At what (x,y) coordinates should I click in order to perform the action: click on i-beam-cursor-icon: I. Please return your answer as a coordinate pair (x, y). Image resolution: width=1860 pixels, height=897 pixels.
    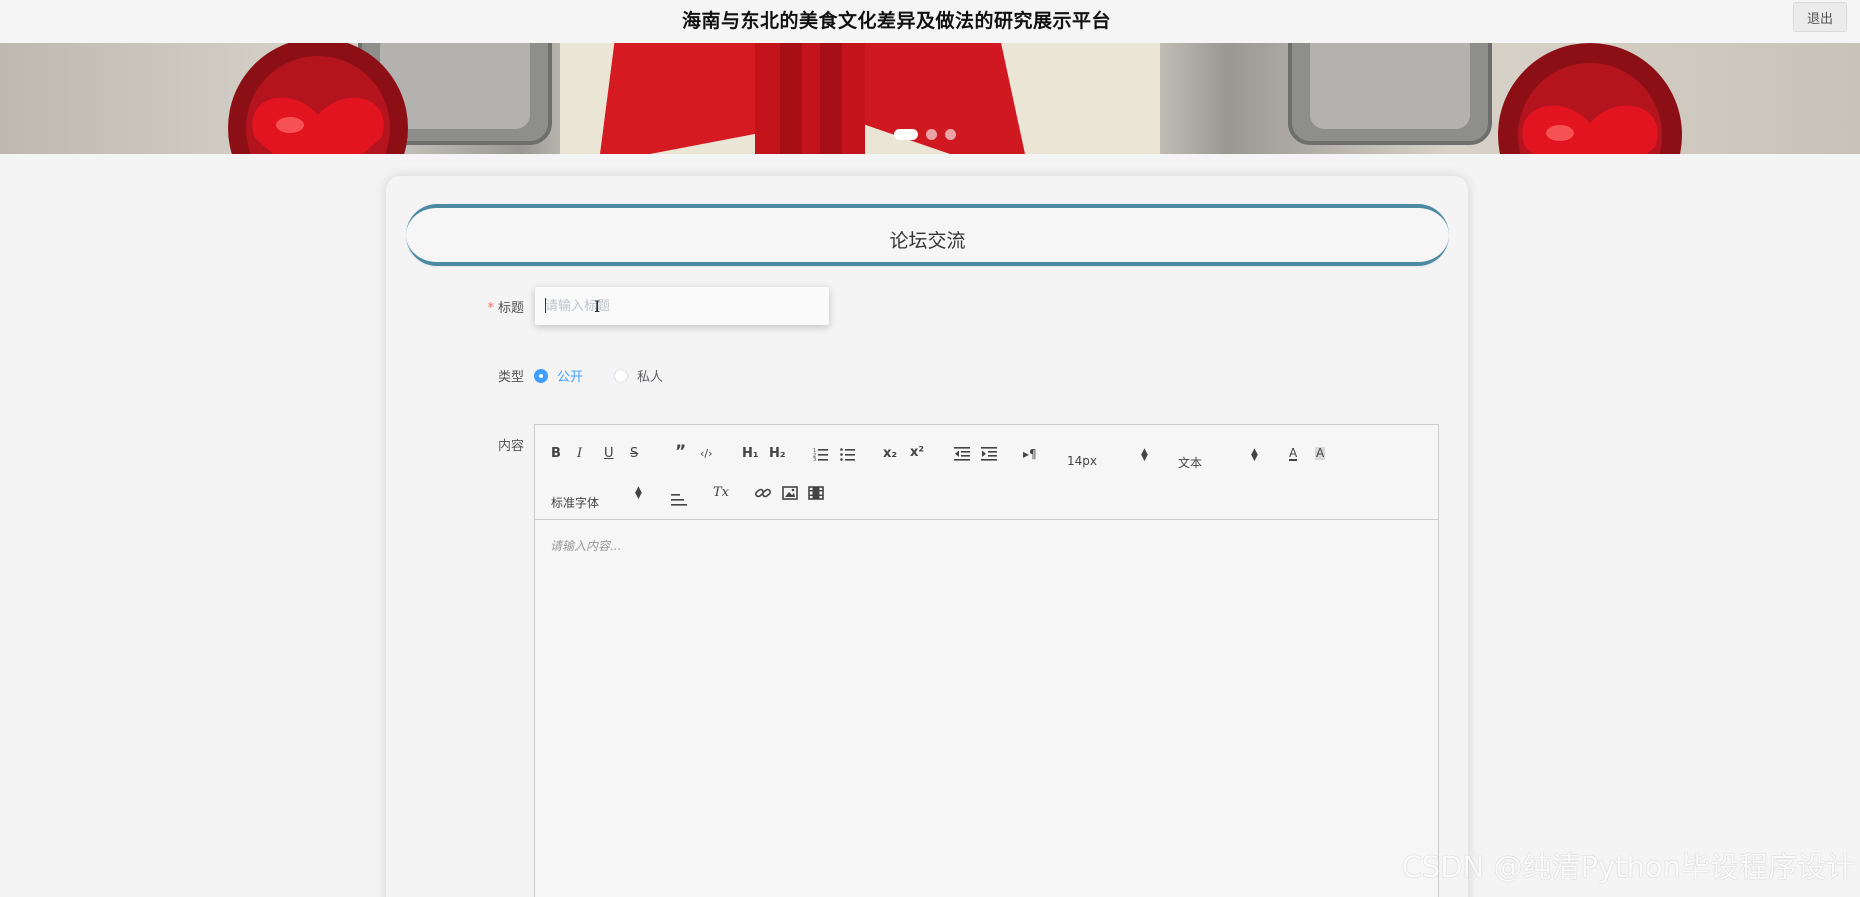
    Looking at the image, I should click on (597, 306).